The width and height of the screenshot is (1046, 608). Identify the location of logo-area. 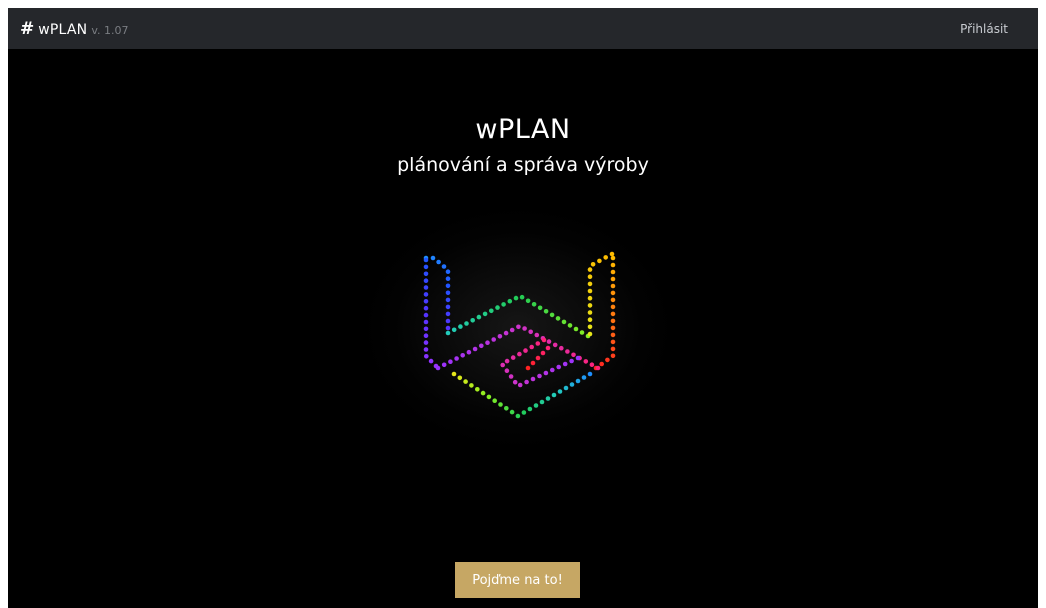
(518, 328).